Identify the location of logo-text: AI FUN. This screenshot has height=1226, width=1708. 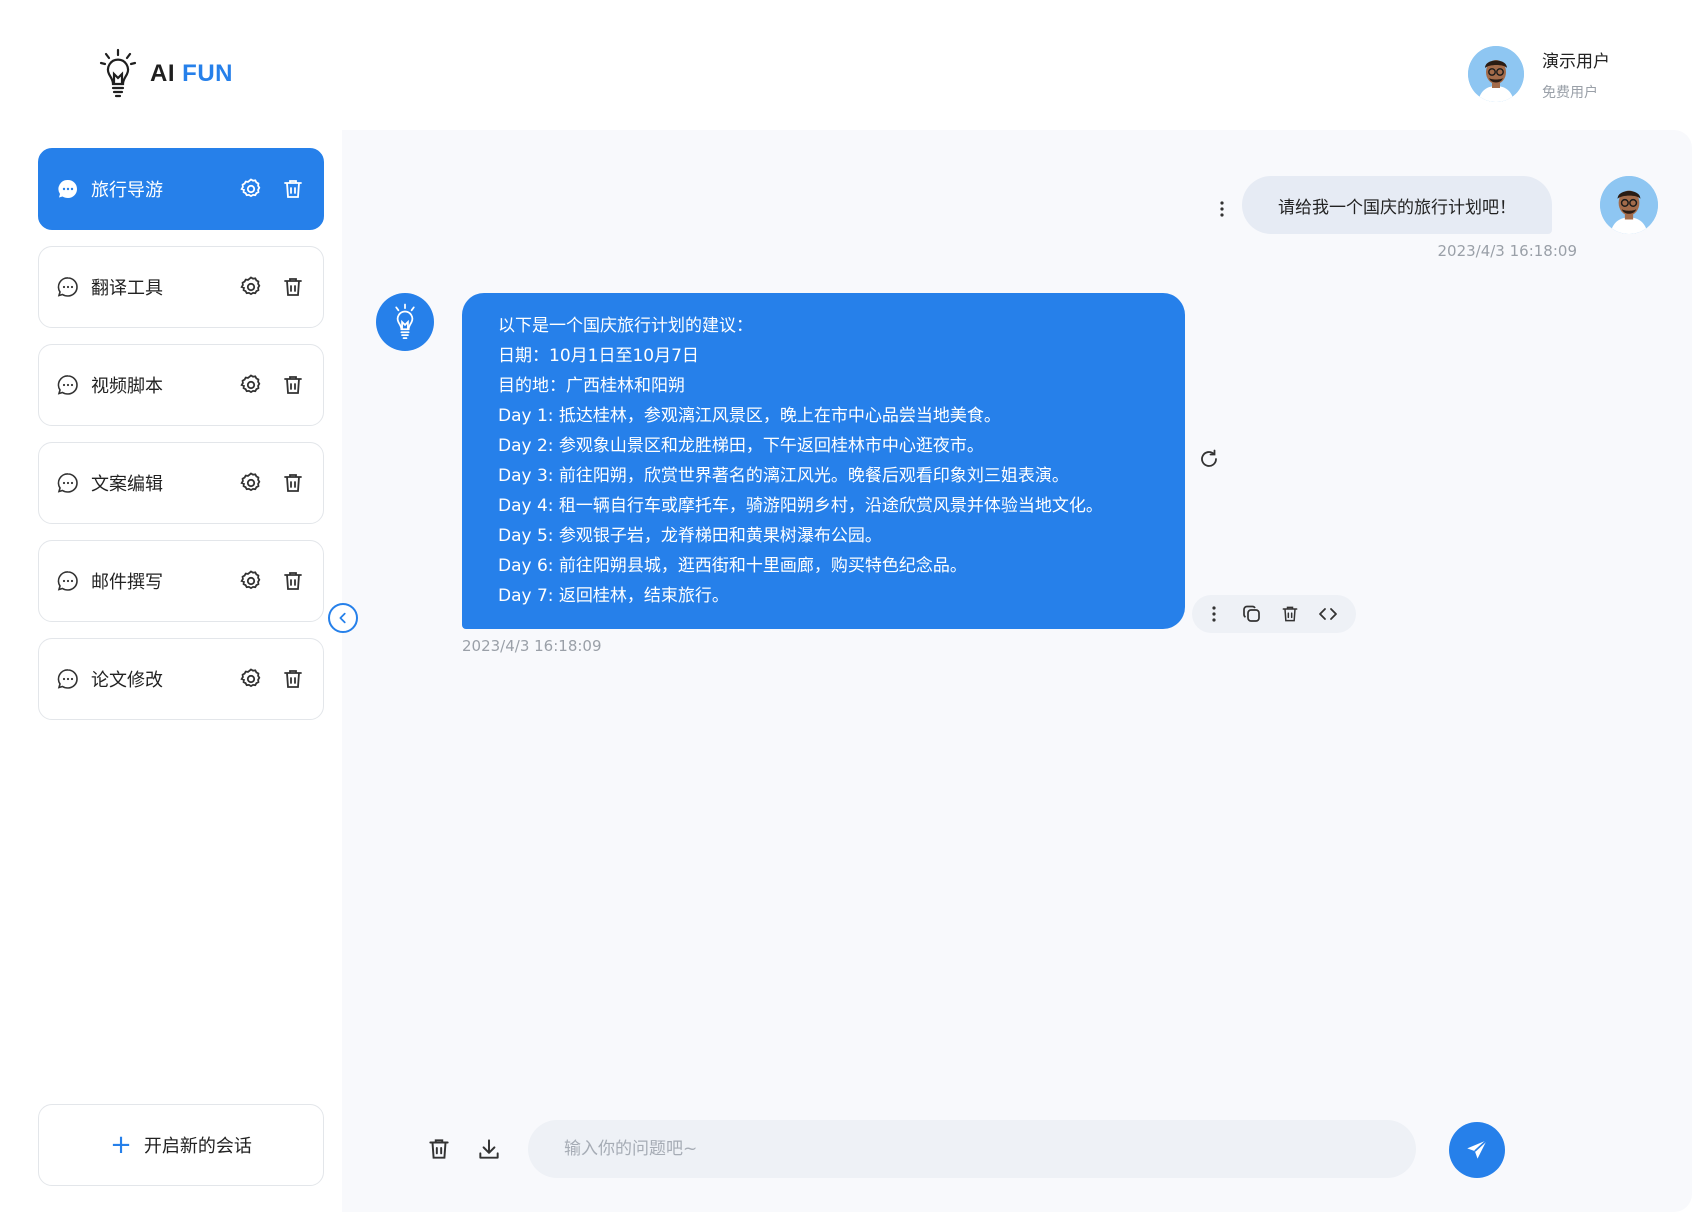
(191, 74).